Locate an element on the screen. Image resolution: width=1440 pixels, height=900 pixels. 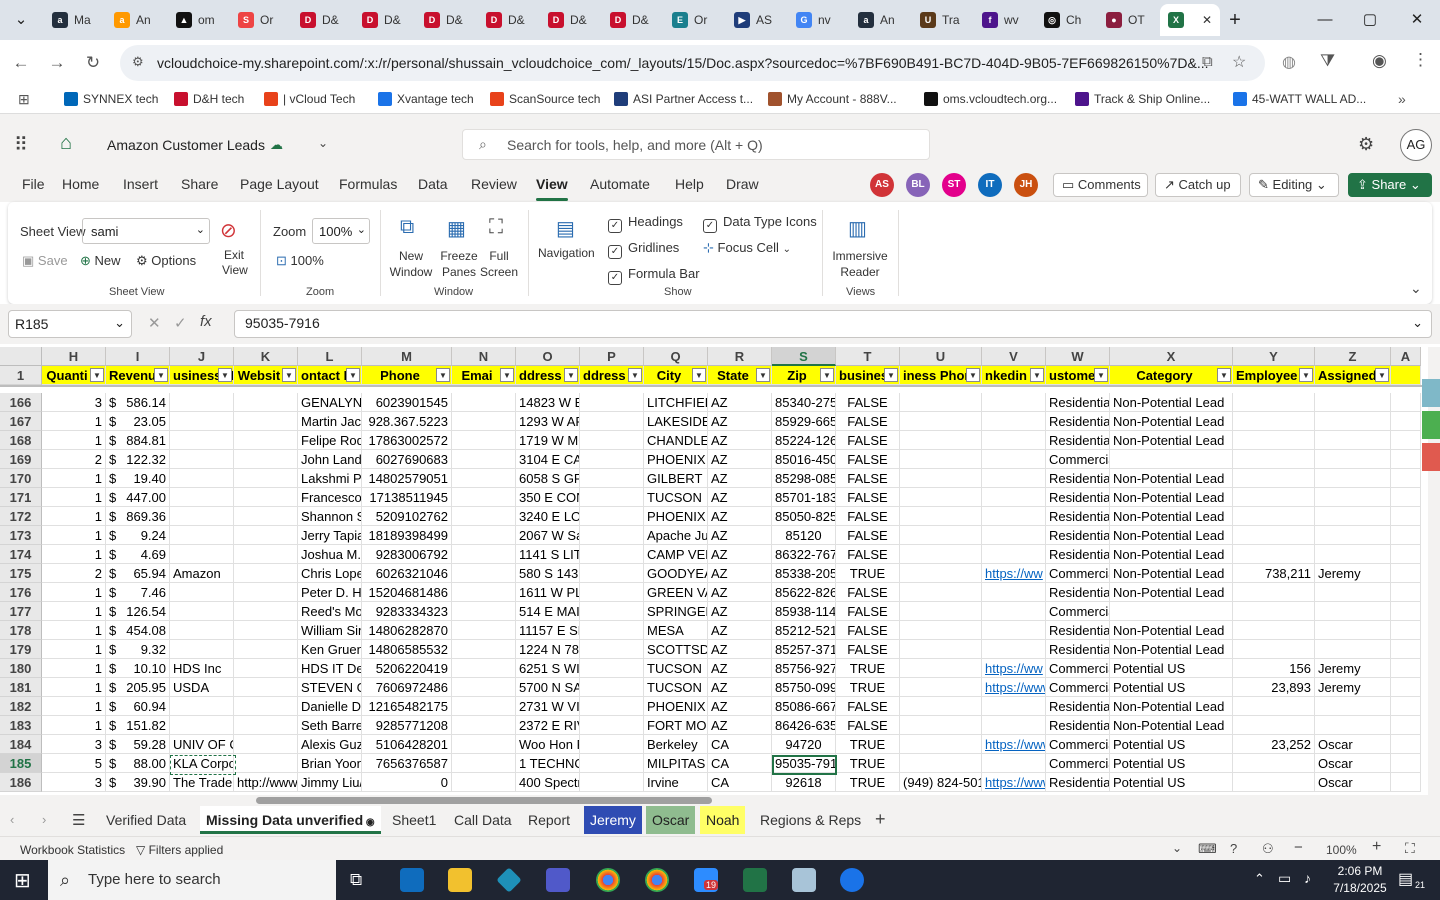
table-cell: Residential is located at coordinates (1078, 706).